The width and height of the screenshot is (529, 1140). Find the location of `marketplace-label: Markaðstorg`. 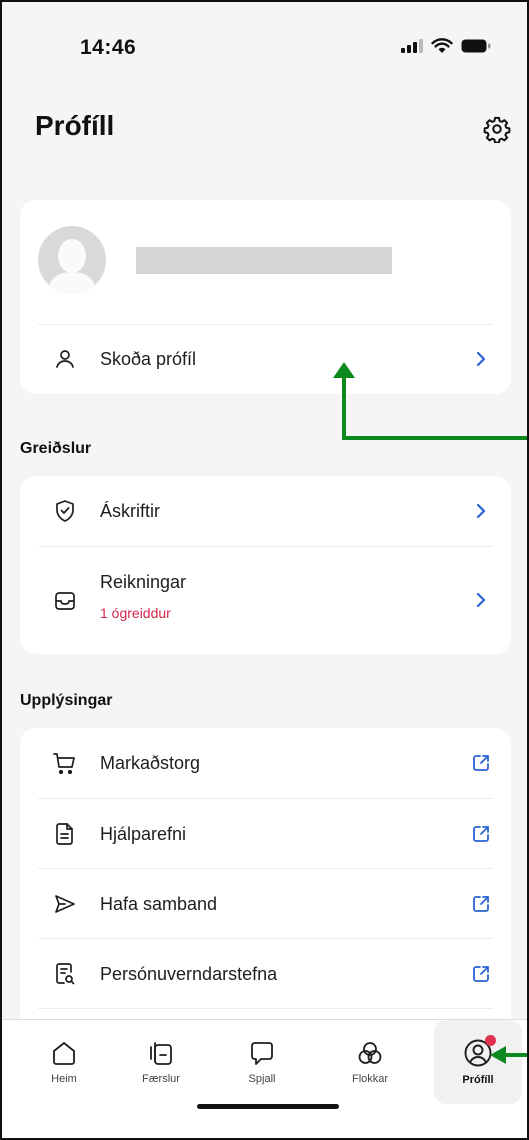

marketplace-label: Markaðstorg is located at coordinates (150, 762).